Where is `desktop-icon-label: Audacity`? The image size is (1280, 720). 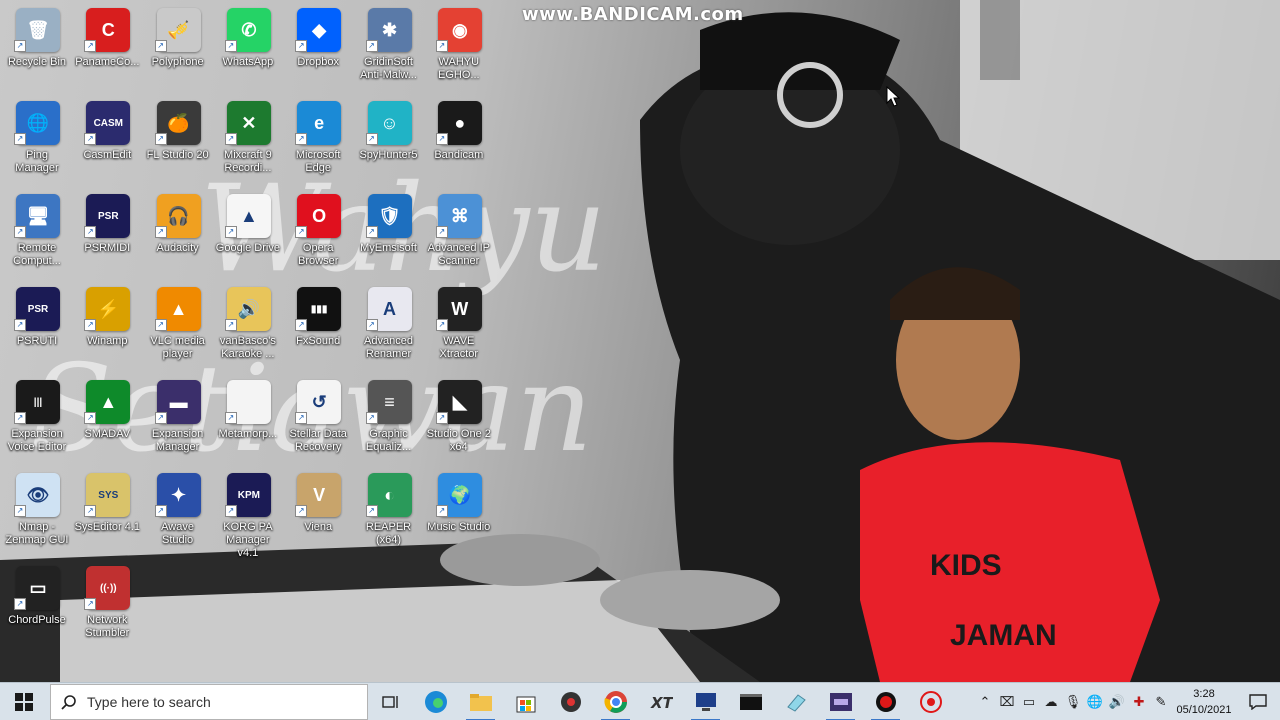
desktop-icon-label: Audacity is located at coordinates (177, 248).